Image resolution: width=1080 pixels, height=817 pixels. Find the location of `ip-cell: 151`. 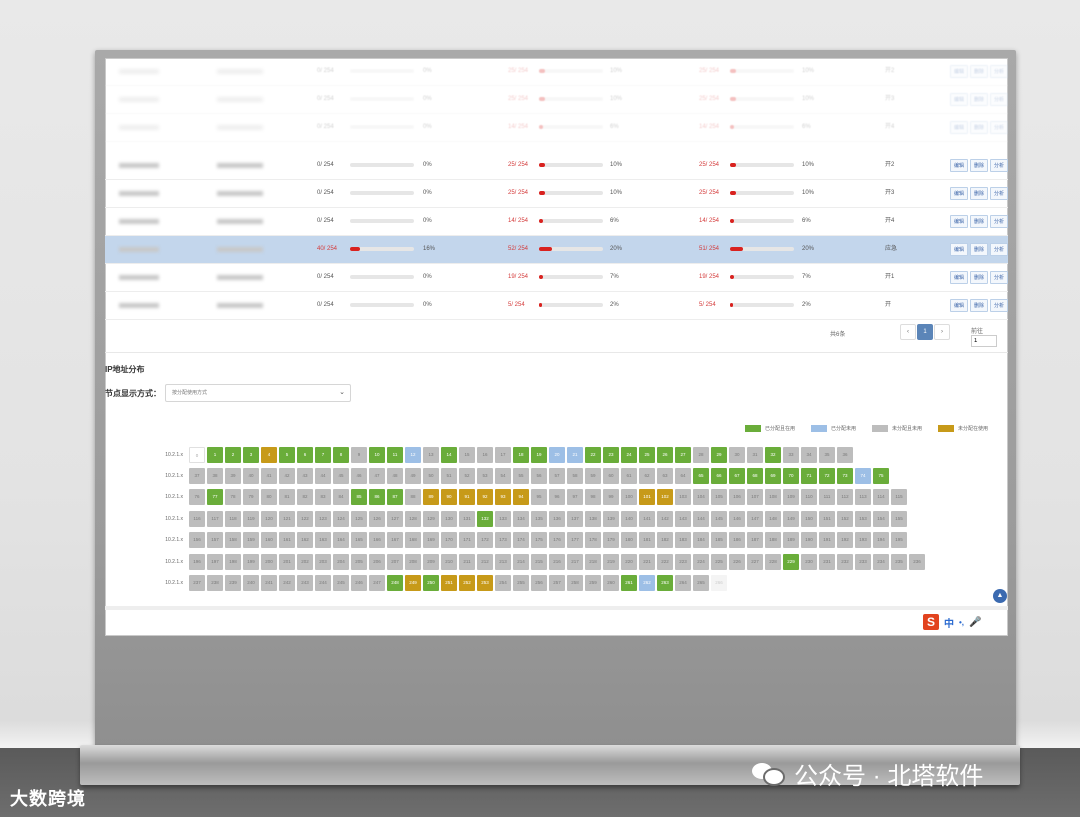

ip-cell: 151 is located at coordinates (827, 518).